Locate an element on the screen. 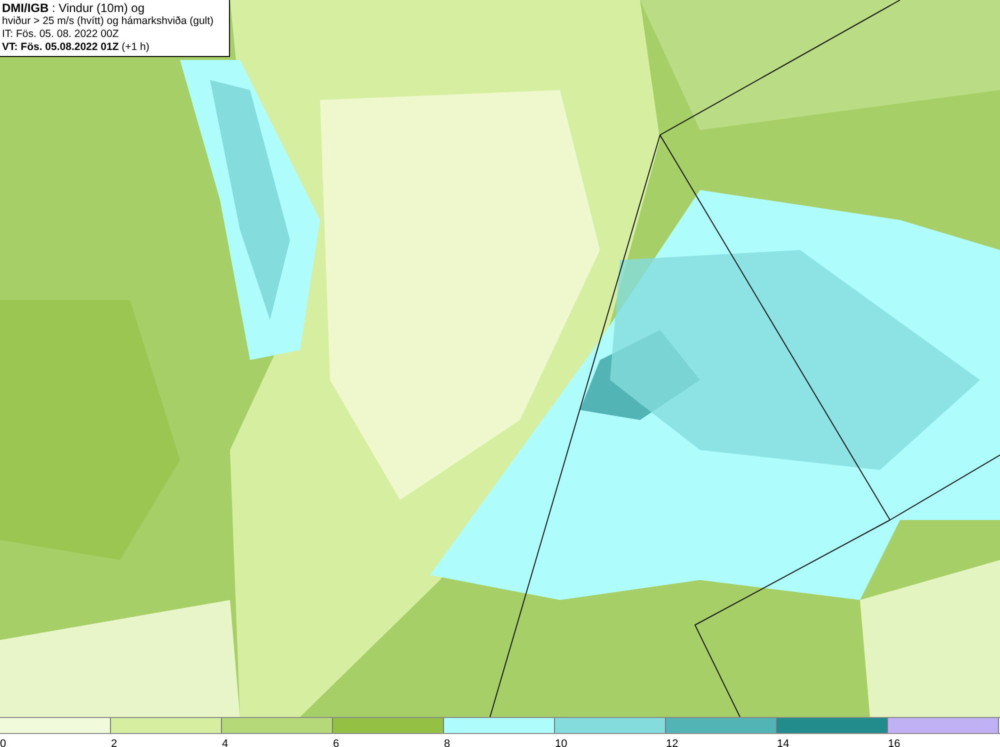 The image size is (1000, 747). legend-label: 16 is located at coordinates (894, 742).